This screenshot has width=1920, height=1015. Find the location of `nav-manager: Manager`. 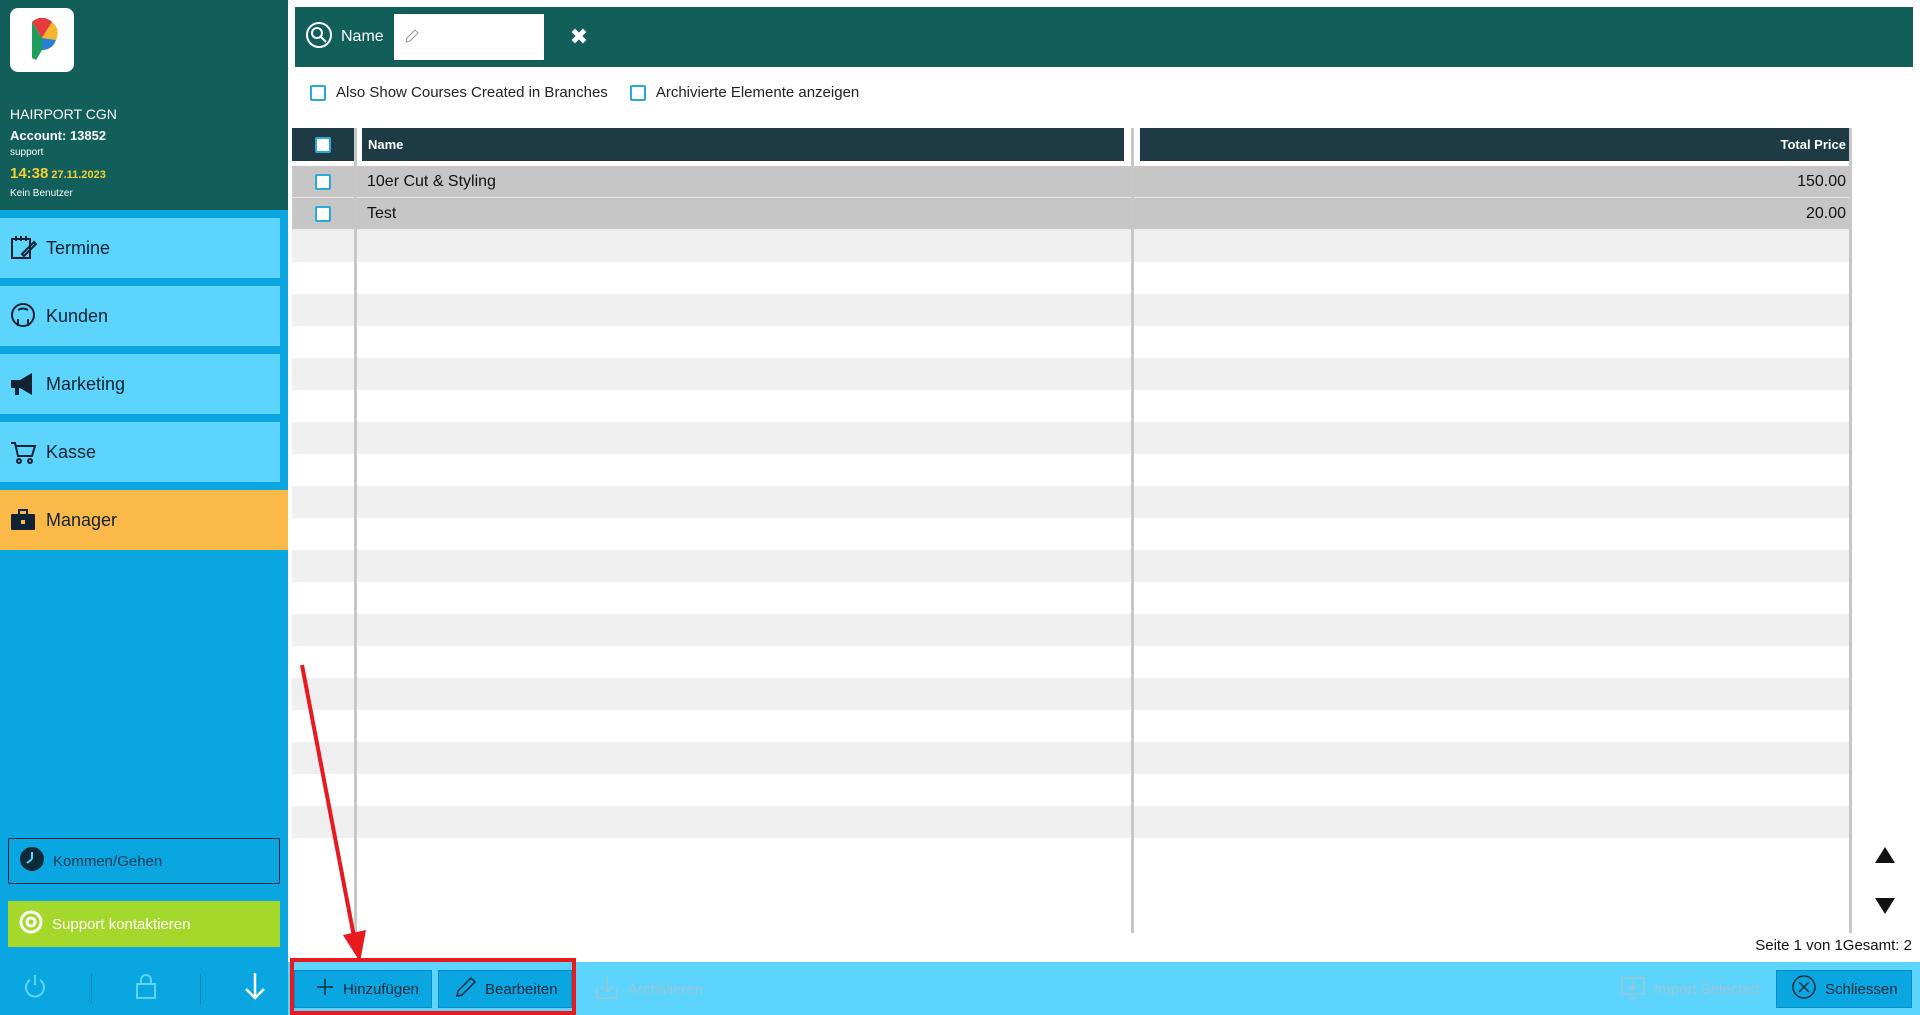

nav-manager: Manager is located at coordinates (144, 520).